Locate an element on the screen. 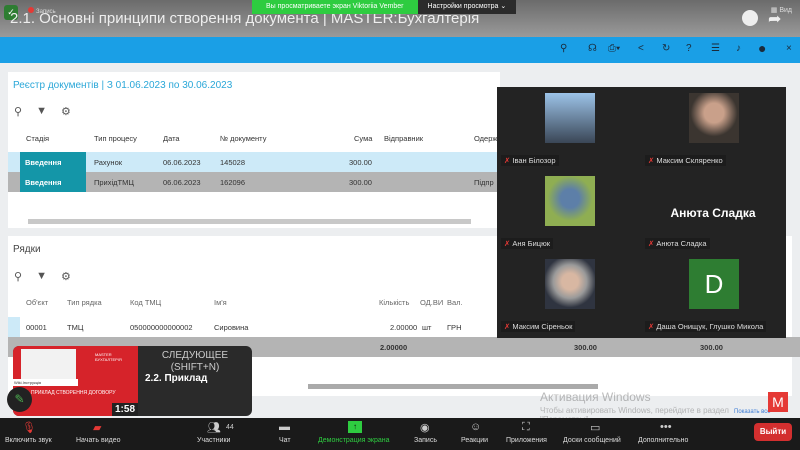 The width and height of the screenshot is (800, 450). share-nodes-icon: < is located at coordinates (641, 48).